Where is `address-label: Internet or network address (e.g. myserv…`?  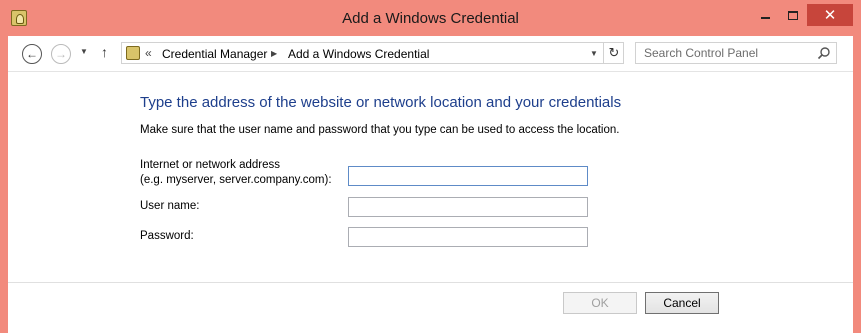
address-label: Internet or network address (e.g. myserv… is located at coordinates (236, 173).